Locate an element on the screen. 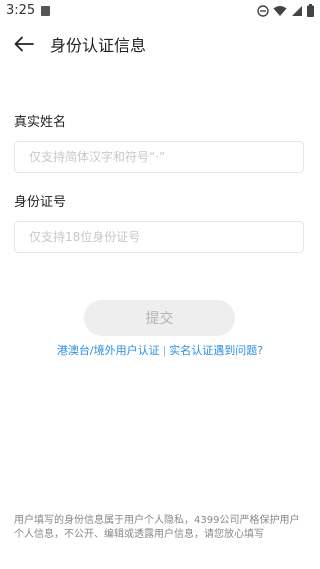 The image size is (320, 569). overseas-auth-link: 港澳台/境外用户认证 is located at coordinates (108, 350).